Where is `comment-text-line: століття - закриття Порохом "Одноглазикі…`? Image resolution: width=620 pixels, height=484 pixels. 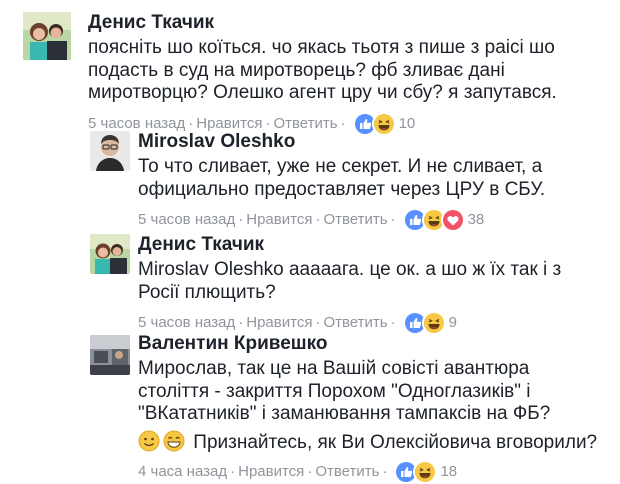 comment-text-line: століття - закриття Порохом "Одноглазикі… is located at coordinates (334, 391).